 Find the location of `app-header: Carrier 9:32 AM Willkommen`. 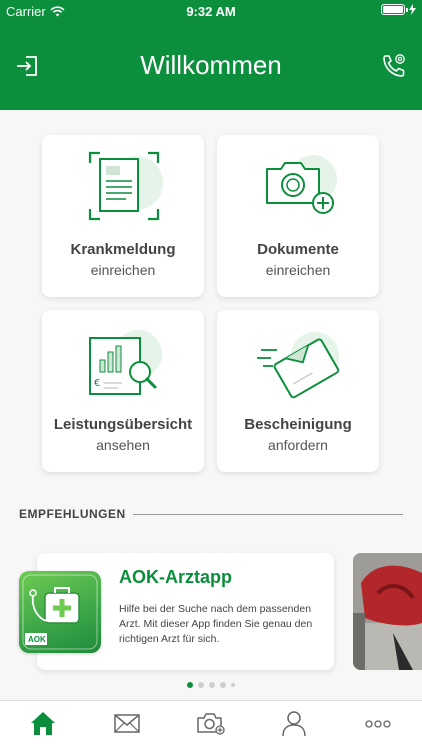

app-header: Carrier 9:32 AM Willkommen is located at coordinates (211, 55).